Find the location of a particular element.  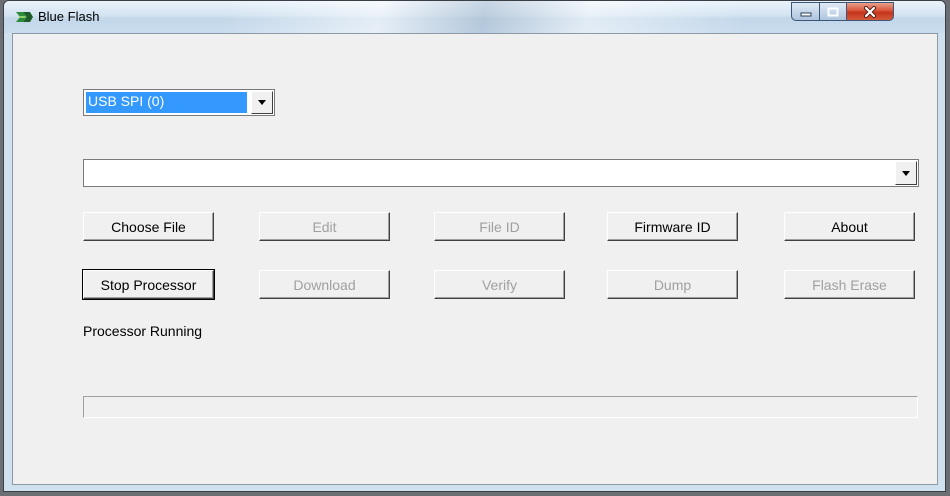

close-button is located at coordinates (870, 11).